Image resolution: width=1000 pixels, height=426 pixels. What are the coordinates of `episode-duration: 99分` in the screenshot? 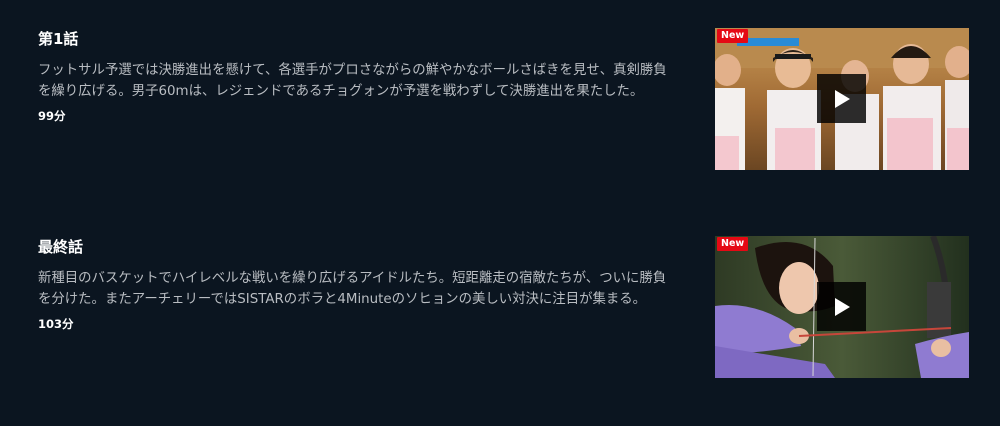 It's located at (52, 116).